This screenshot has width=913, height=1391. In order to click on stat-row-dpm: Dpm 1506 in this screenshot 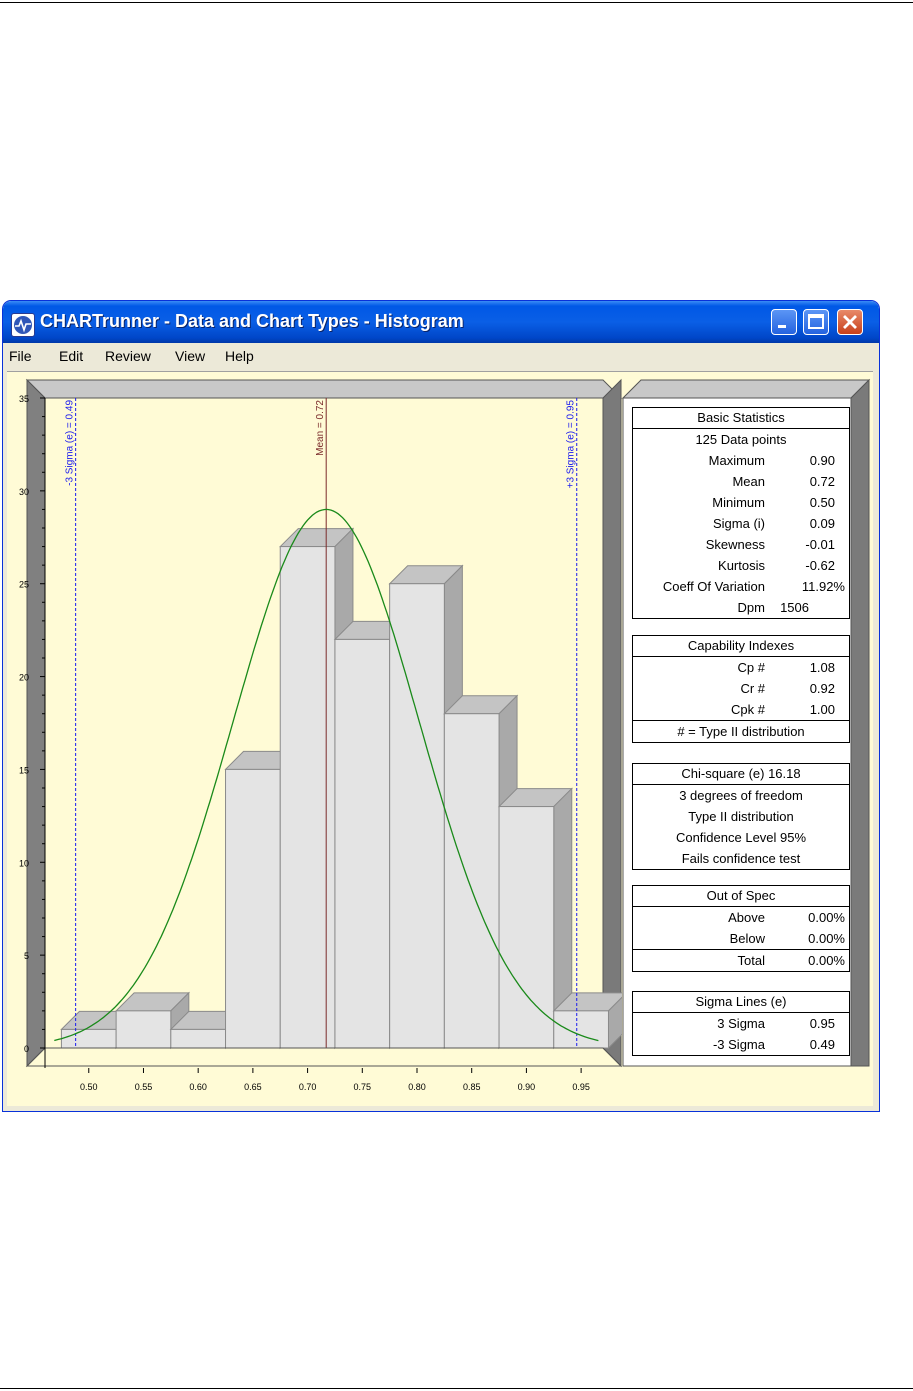, I will do `click(773, 607)`.